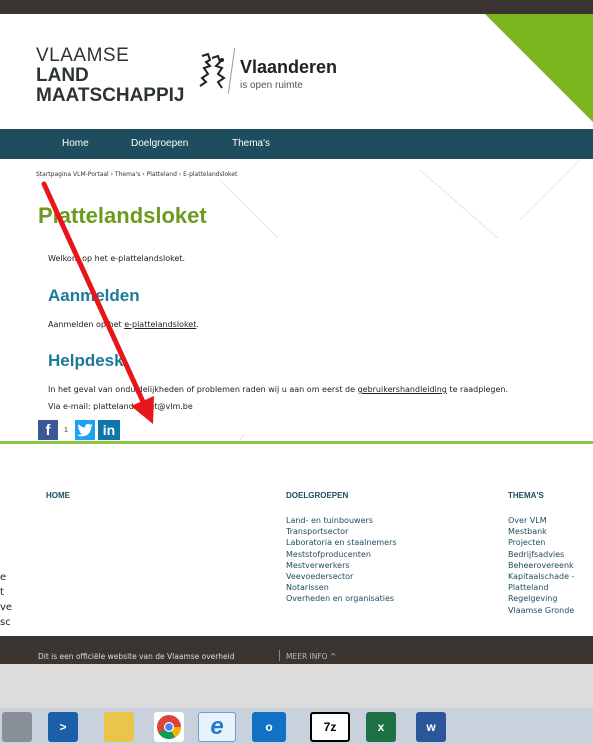 Image resolution: width=593 pixels, height=744 pixels. I want to click on logo-line2: LAND, so click(62, 75).